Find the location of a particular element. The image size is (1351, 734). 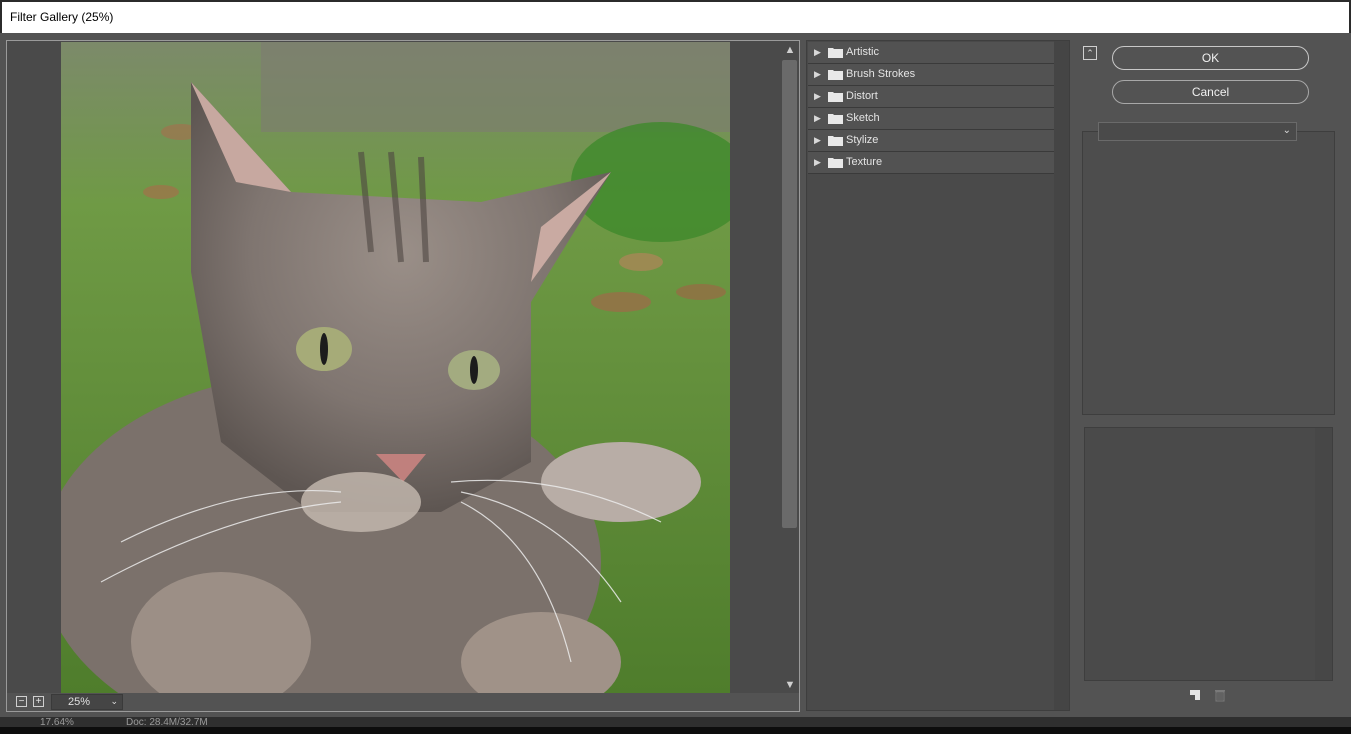

trash-icon is located at coordinates (1220, 695).